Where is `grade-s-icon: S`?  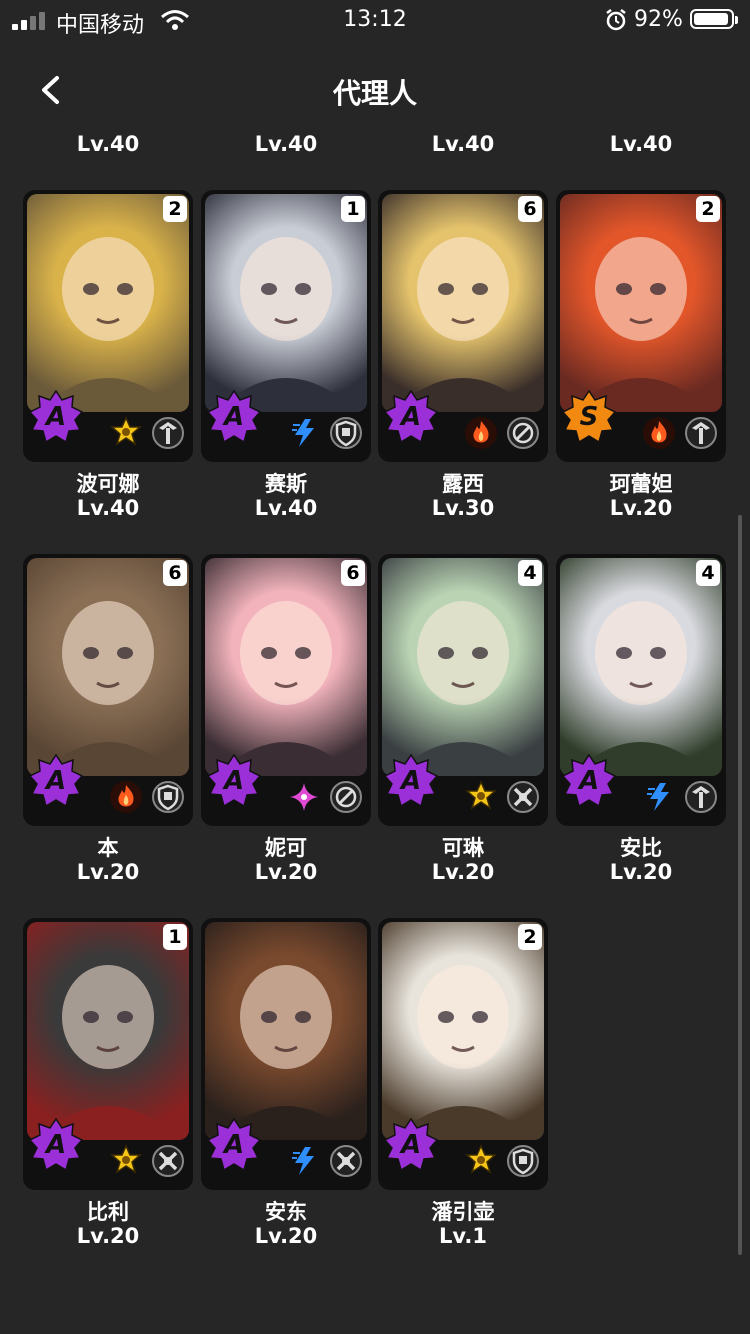
grade-s-icon: S is located at coordinates (589, 417).